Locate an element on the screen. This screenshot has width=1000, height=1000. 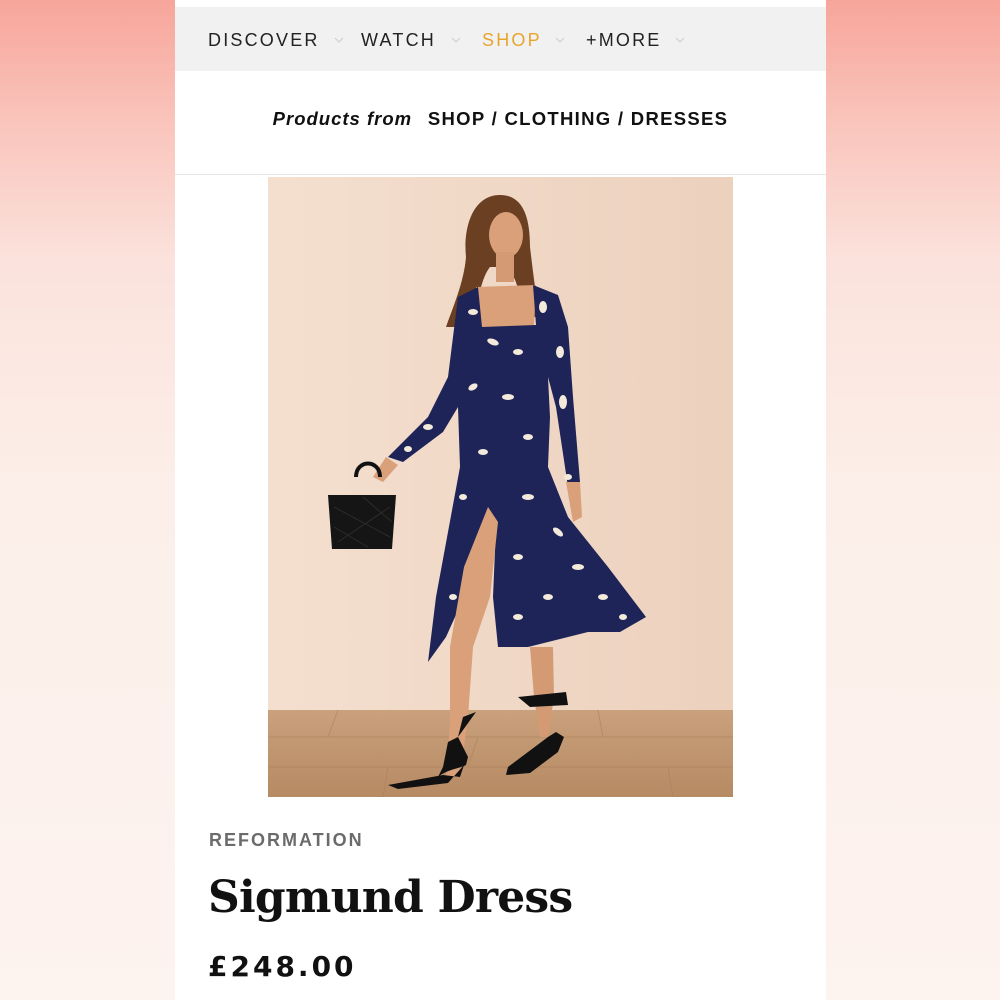
product-title: Sigmund Dress is located at coordinates (390, 897).